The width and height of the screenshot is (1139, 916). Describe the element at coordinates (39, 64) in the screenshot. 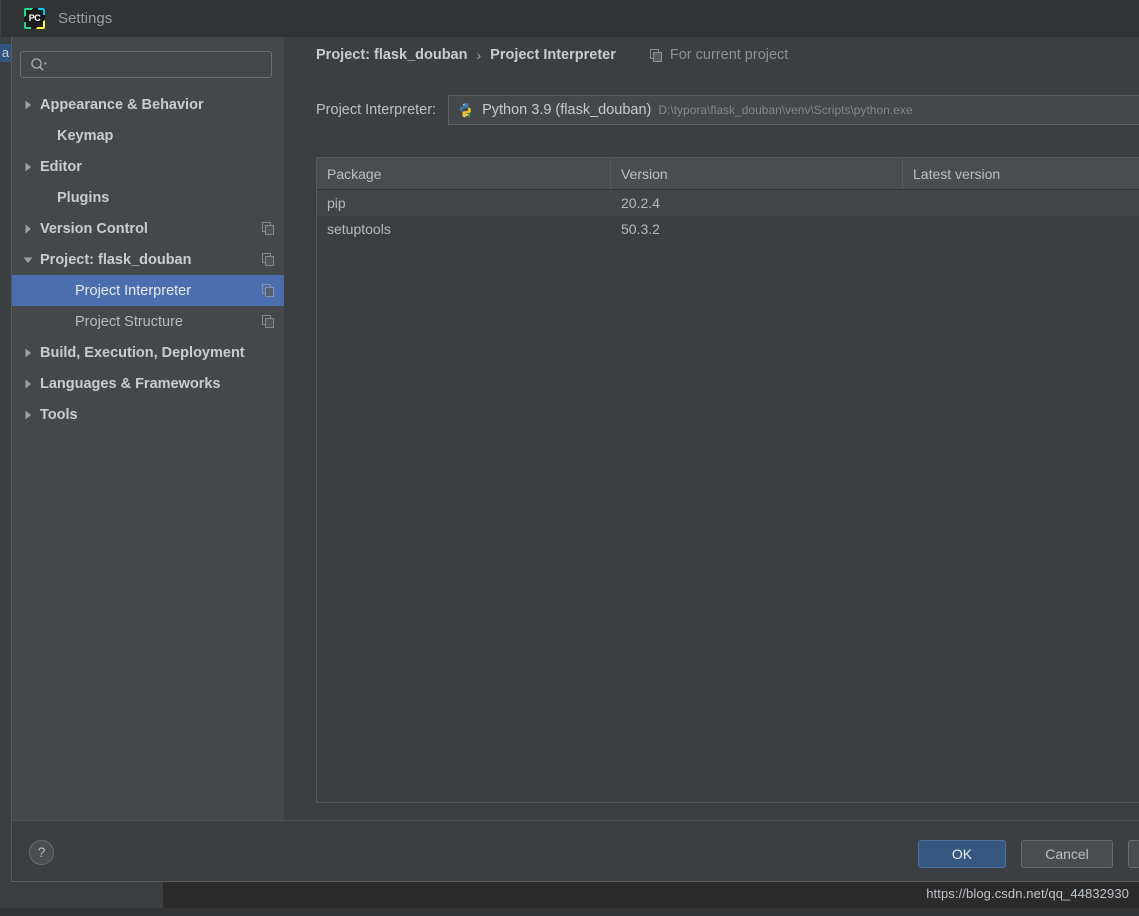

I see `search-icon` at that location.